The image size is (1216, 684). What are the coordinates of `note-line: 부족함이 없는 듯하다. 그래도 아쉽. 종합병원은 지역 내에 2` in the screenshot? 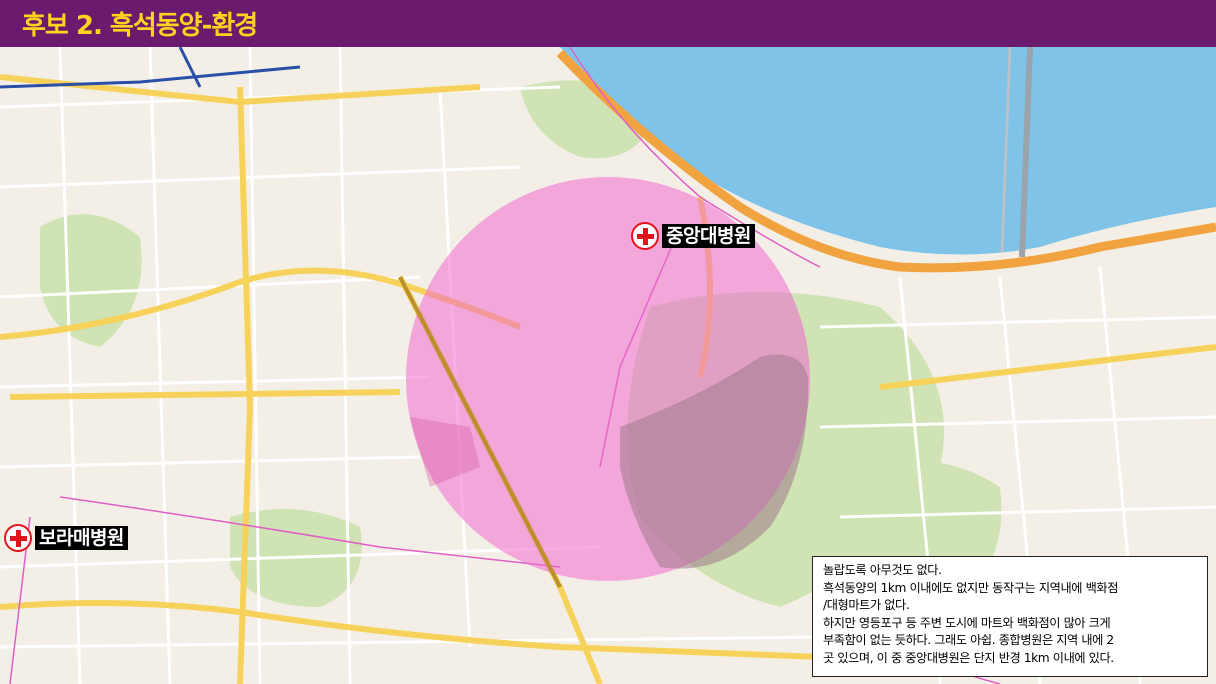 It's located at (968, 640).